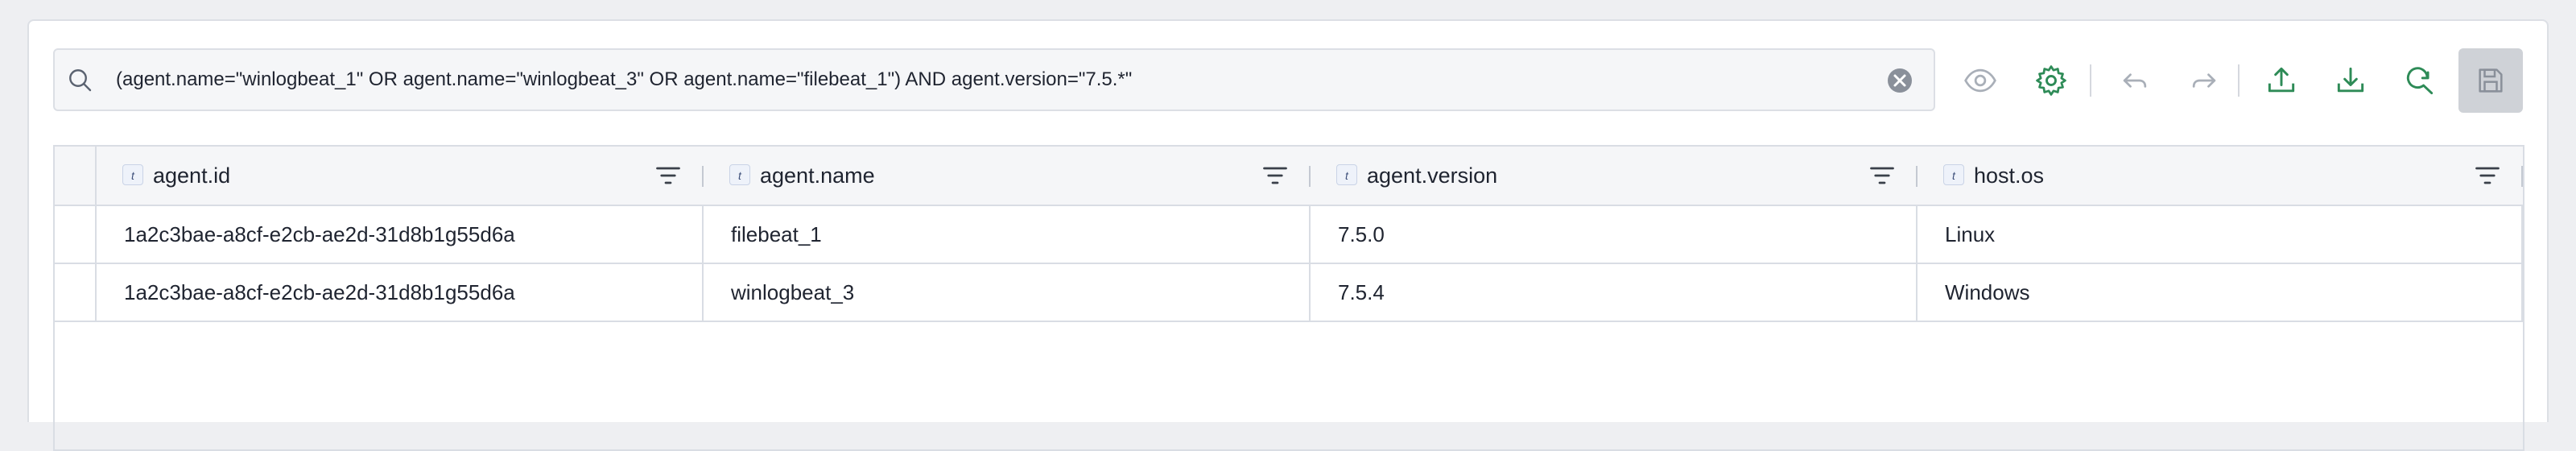 This screenshot has height=451, width=2576. Describe the element at coordinates (2220, 235) in the screenshot. I see `table-cell: Linux` at that location.